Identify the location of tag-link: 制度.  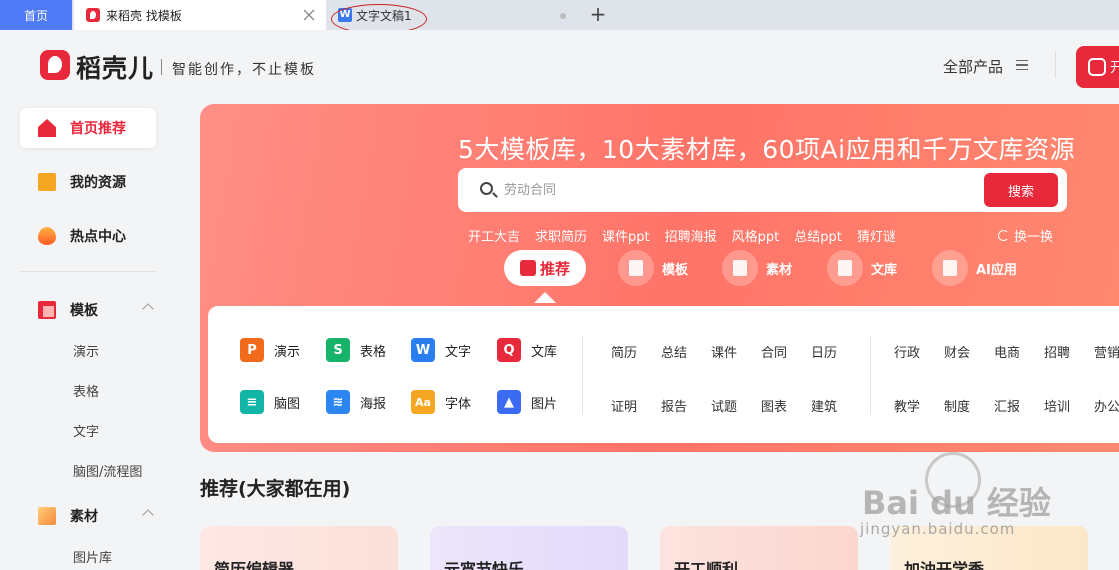
(957, 405).